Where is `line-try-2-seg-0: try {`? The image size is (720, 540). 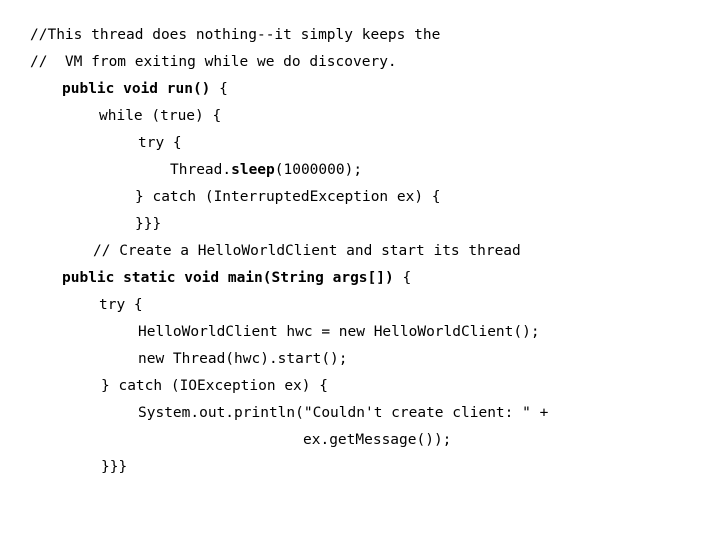 line-try-2-seg-0: try { is located at coordinates (121, 305).